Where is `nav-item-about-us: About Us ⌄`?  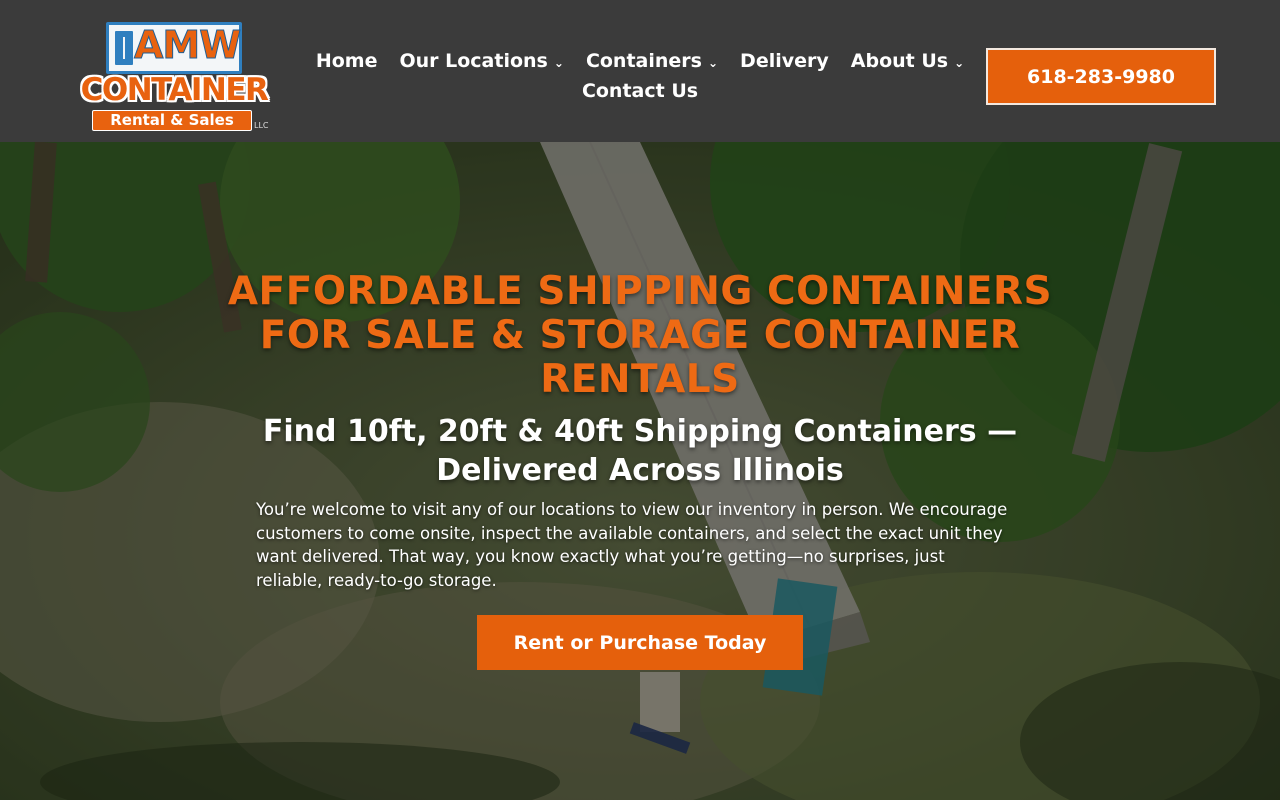
nav-item-about-us: About Us ⌄ is located at coordinates (907, 61).